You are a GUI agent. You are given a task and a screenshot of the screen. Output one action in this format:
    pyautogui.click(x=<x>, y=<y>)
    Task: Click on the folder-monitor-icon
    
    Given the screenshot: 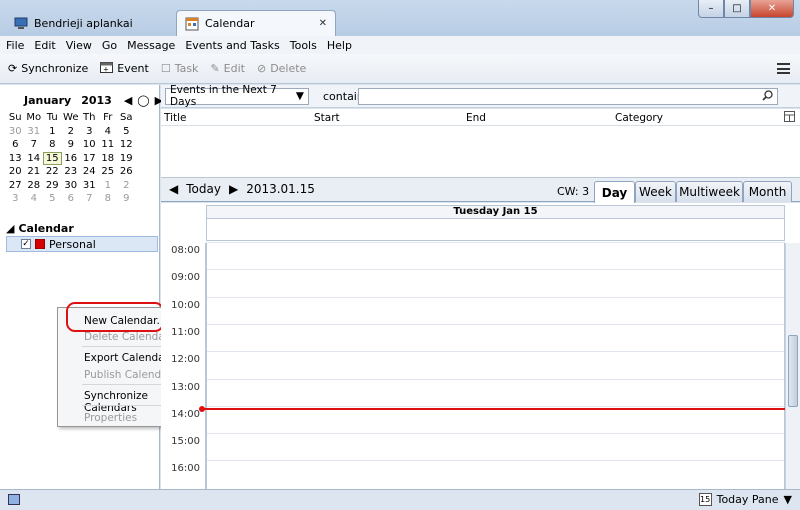 What is the action you would take?
    pyautogui.click(x=21, y=23)
    